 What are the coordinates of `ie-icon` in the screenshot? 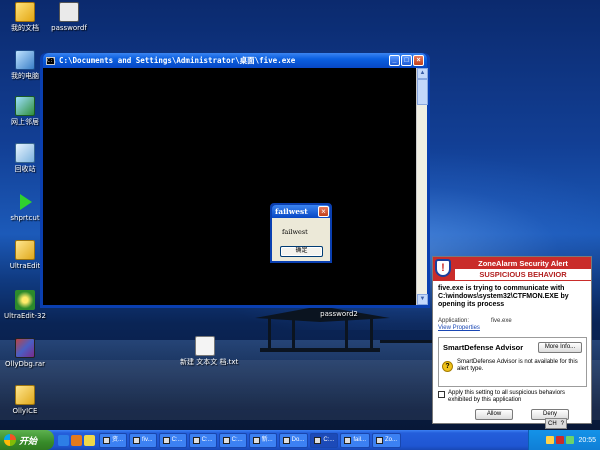 It's located at (63, 440).